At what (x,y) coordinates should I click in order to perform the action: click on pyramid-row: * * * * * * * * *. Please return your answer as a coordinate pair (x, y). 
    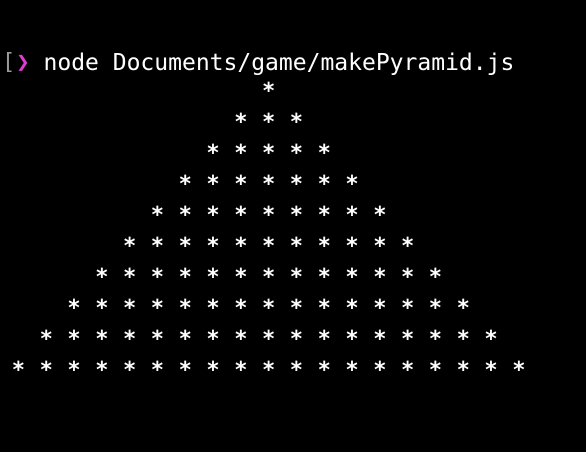
    Looking at the image, I should click on (293, 215).